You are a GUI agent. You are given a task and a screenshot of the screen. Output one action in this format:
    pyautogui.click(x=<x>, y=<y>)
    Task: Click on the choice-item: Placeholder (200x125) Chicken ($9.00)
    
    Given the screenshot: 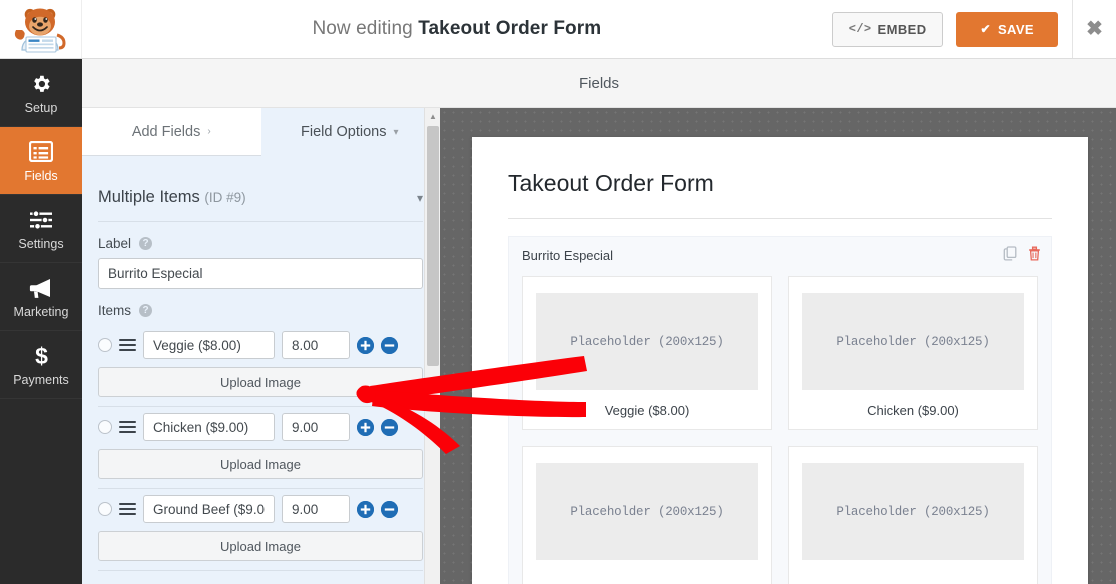 What is the action you would take?
    pyautogui.click(x=913, y=353)
    